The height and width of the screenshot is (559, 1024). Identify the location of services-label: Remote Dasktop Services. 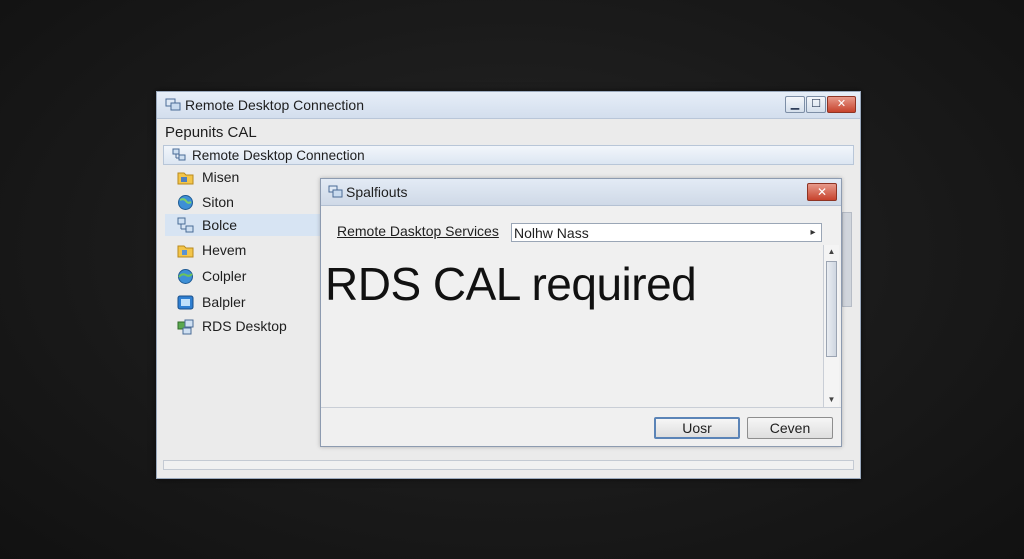
(418, 231).